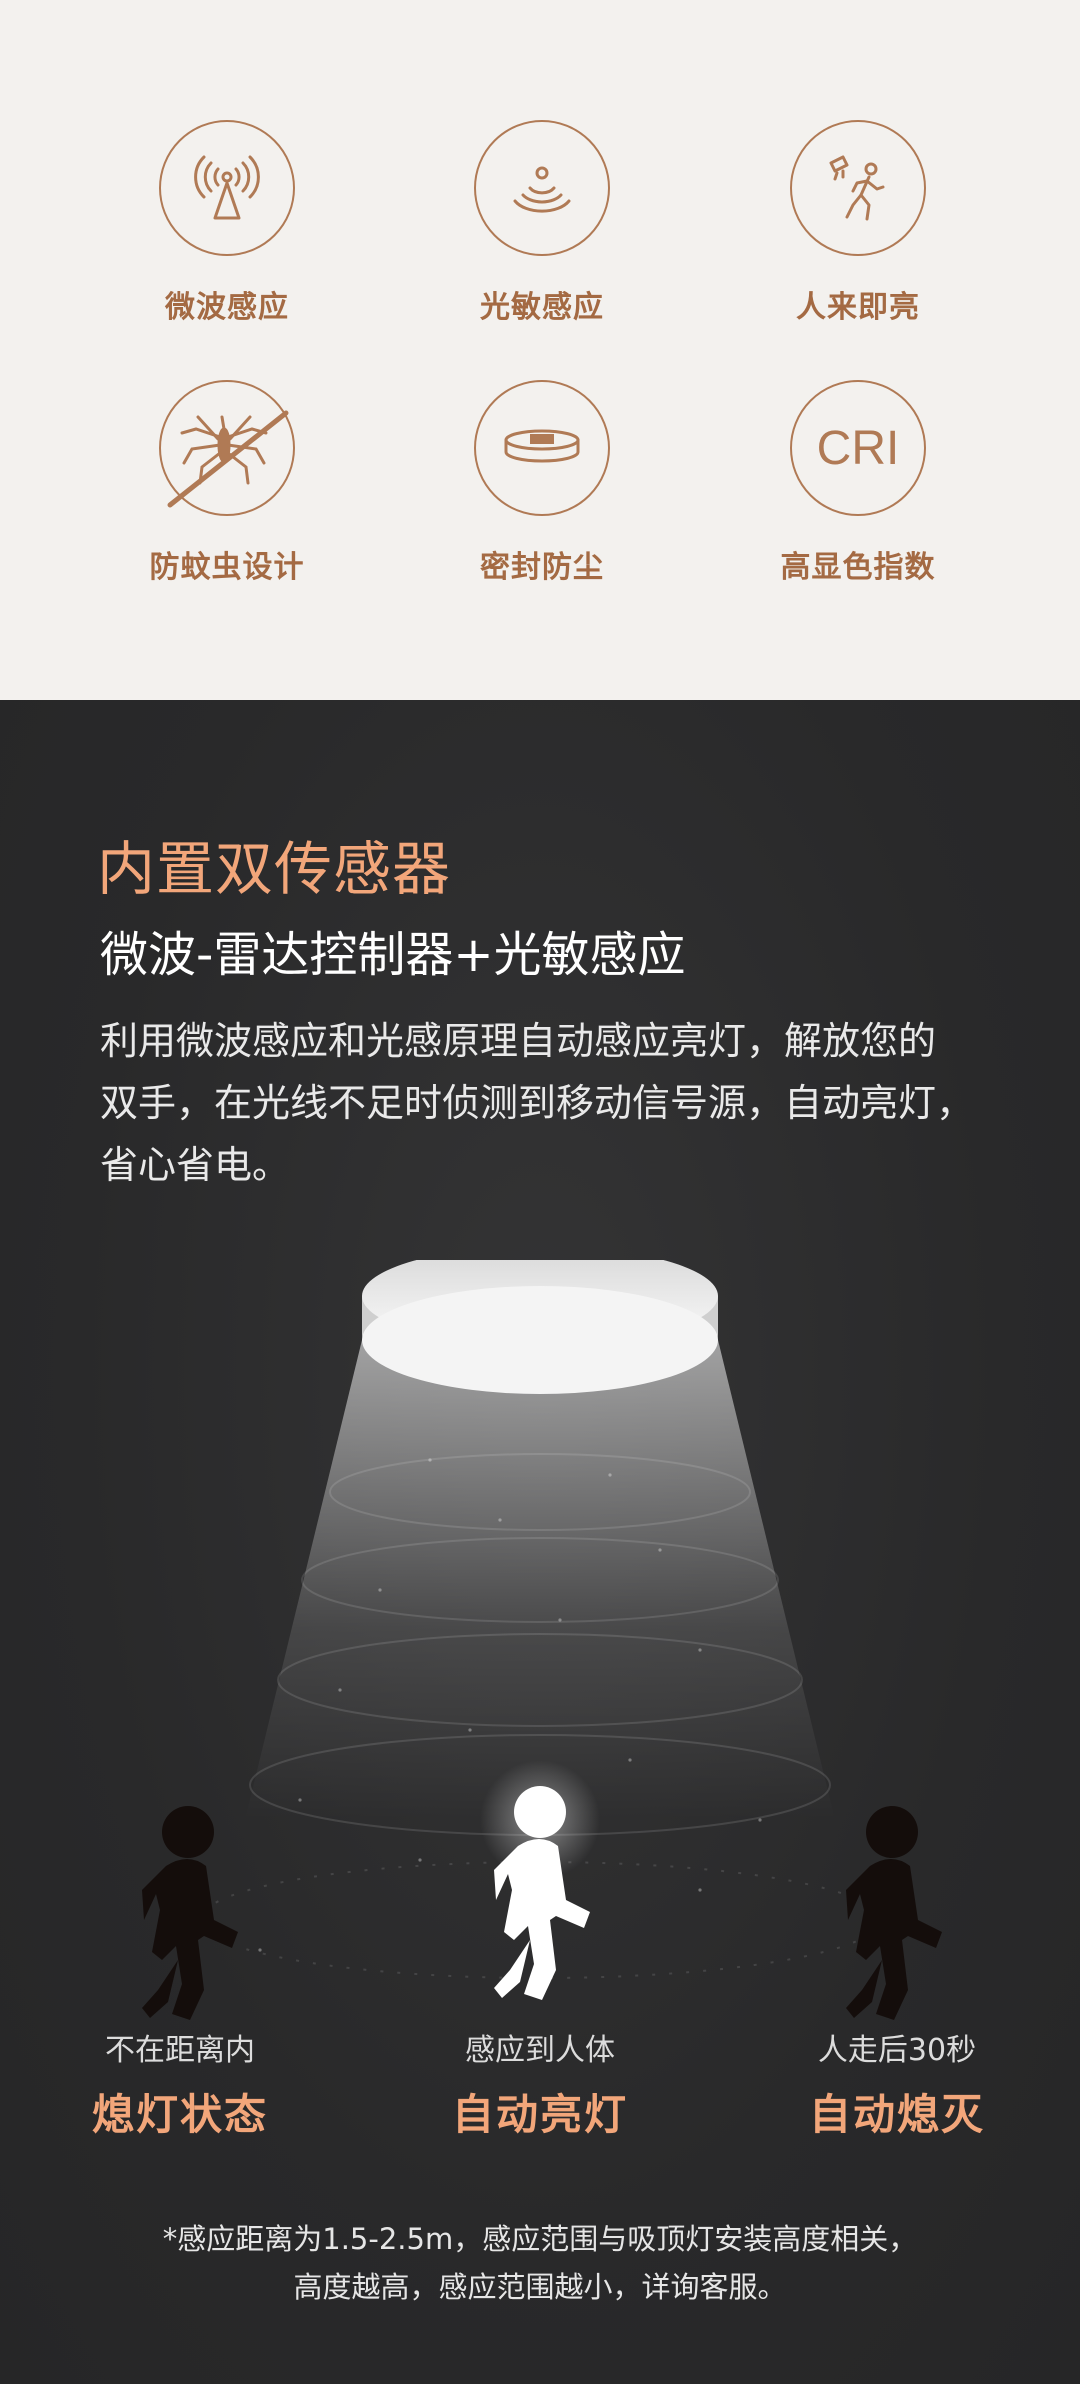  What do you see at coordinates (227, 188) in the screenshot?
I see `microwave-sensor-icon` at bounding box center [227, 188].